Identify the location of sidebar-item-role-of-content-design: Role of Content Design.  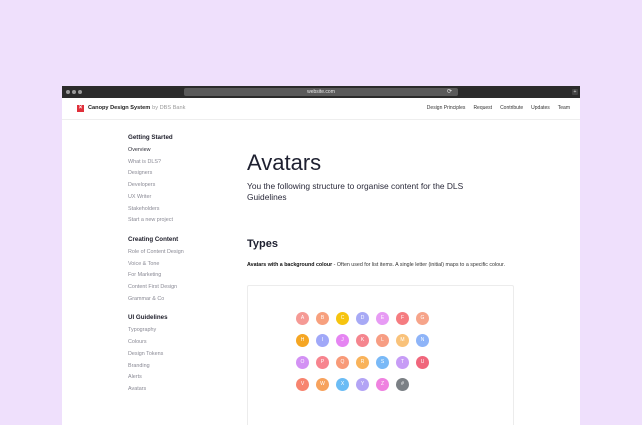
(183, 253).